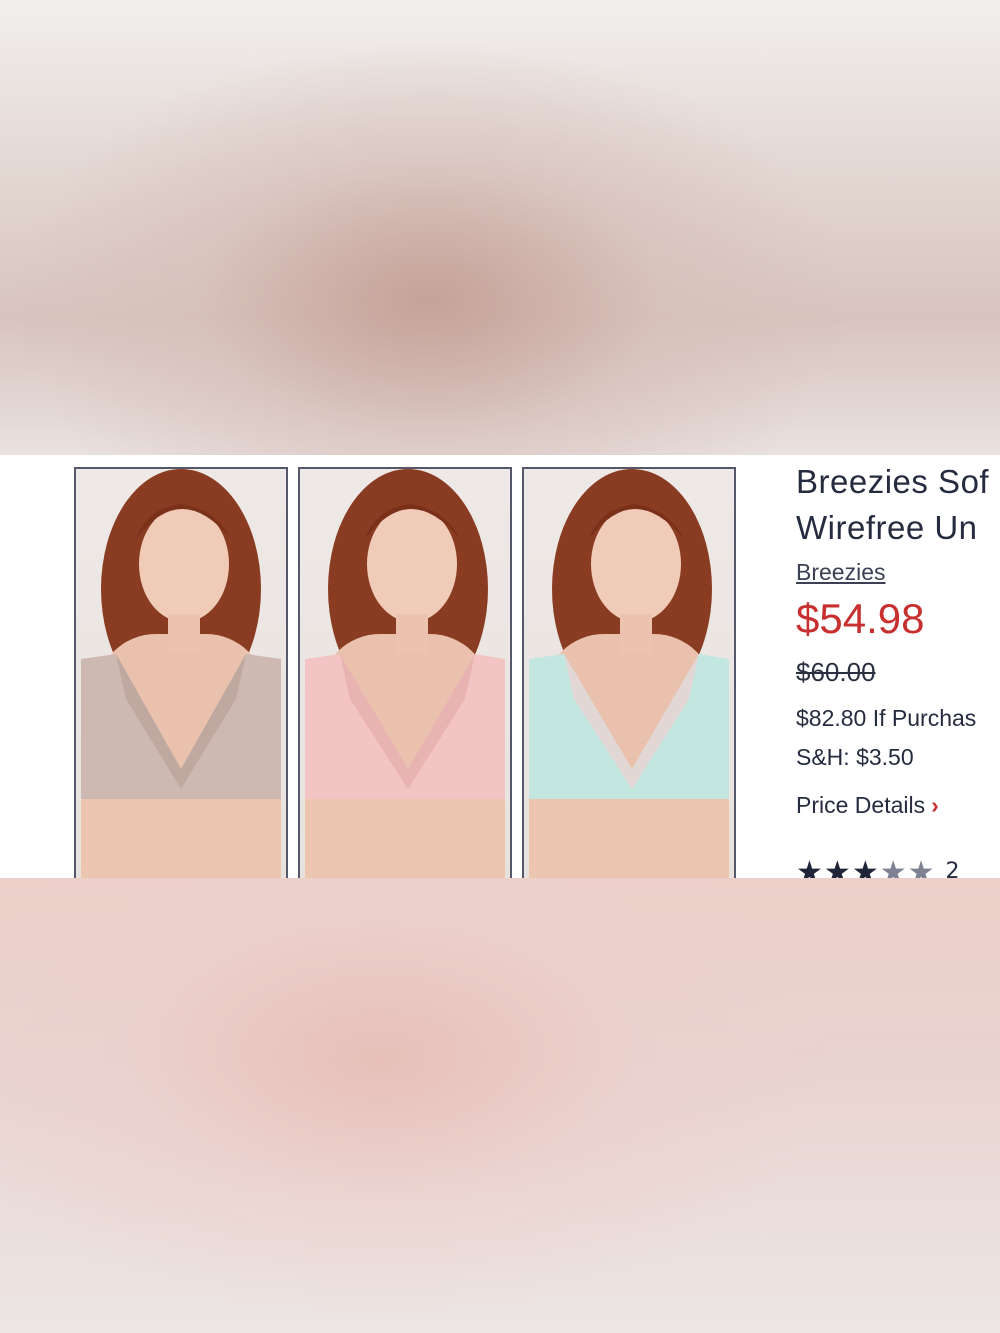 This screenshot has width=1000, height=1333. What do you see at coordinates (861, 805) in the screenshot?
I see `price-details-label: Price Details` at bounding box center [861, 805].